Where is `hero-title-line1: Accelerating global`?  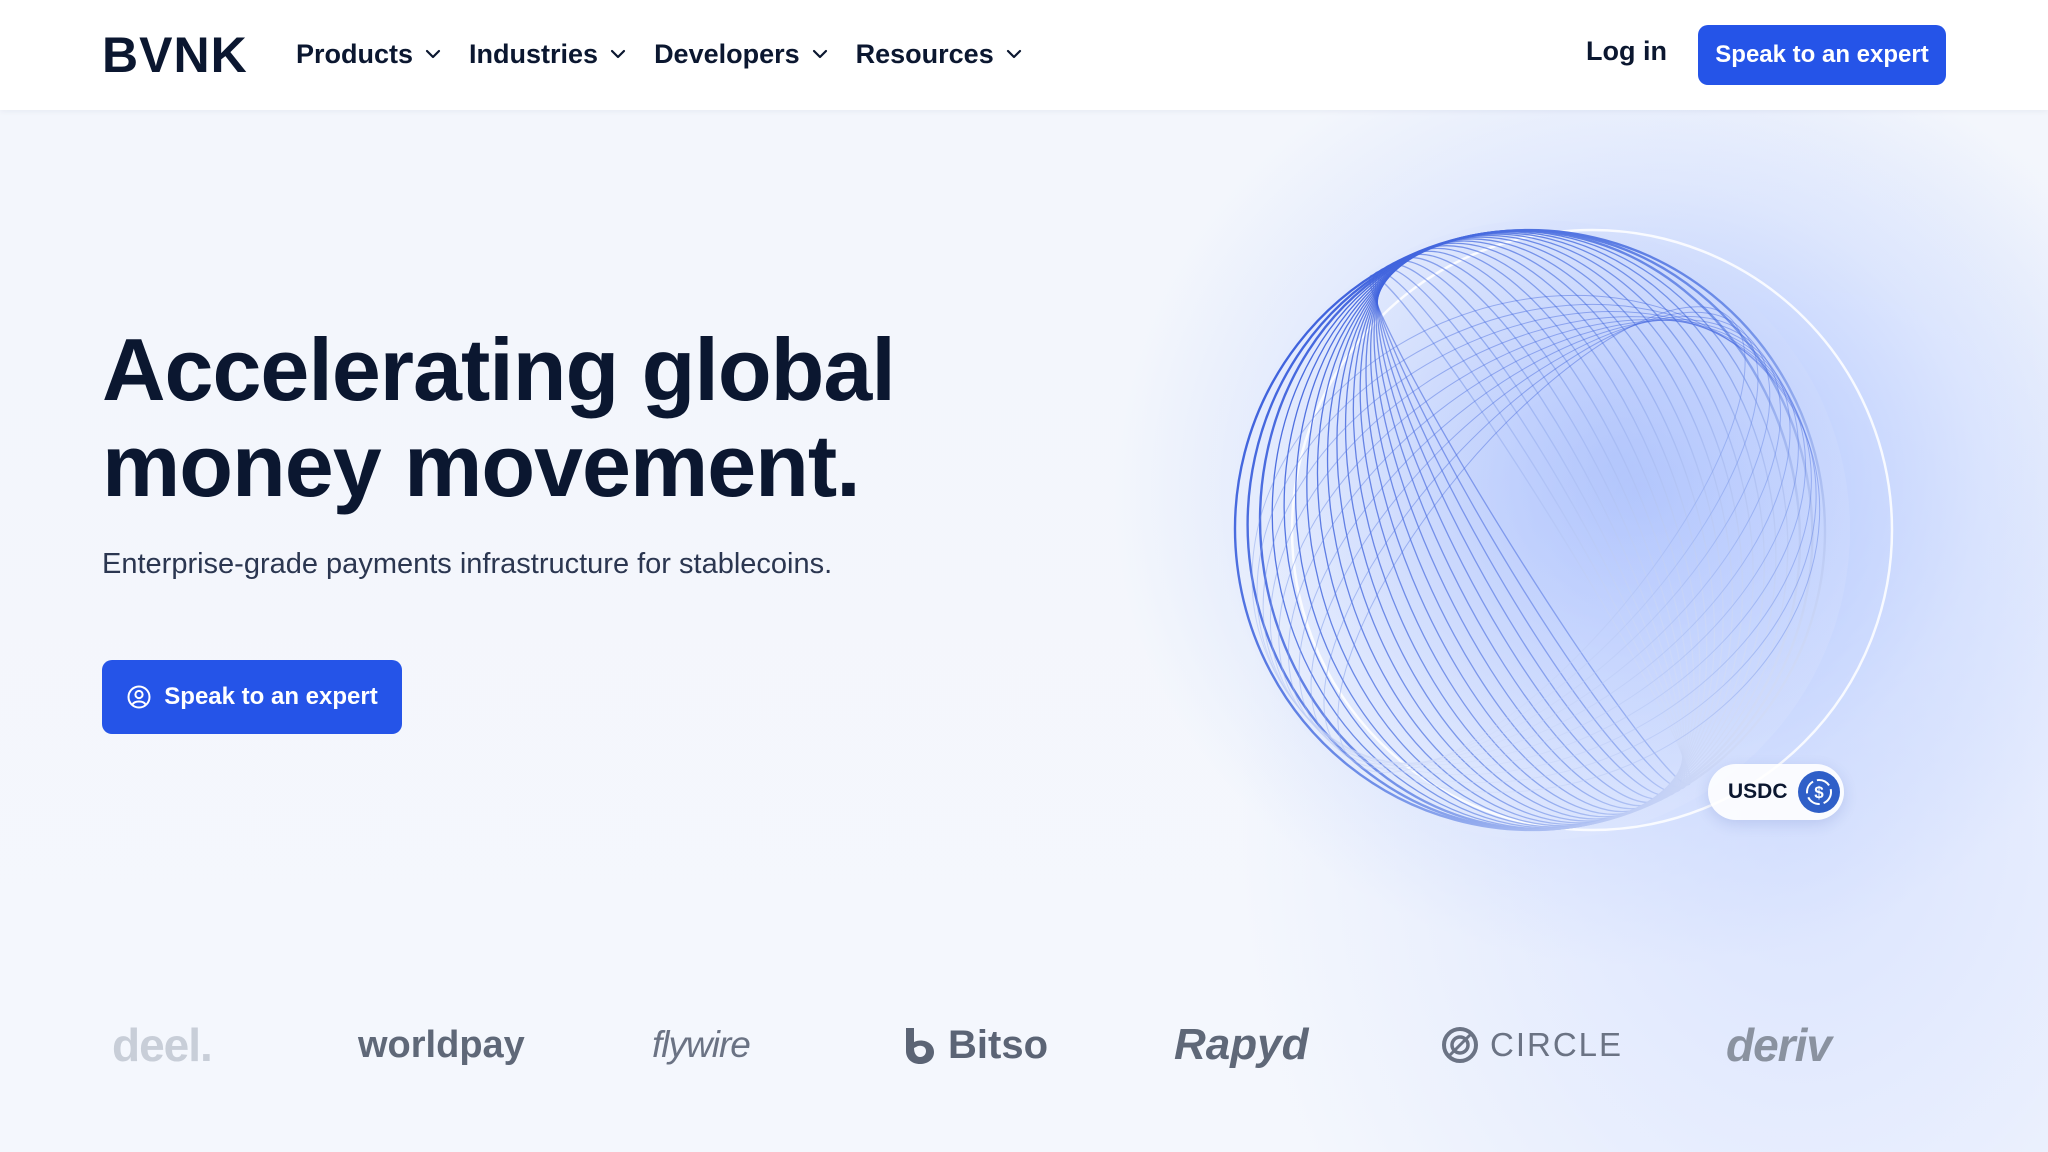 hero-title-line1: Accelerating global is located at coordinates (499, 369).